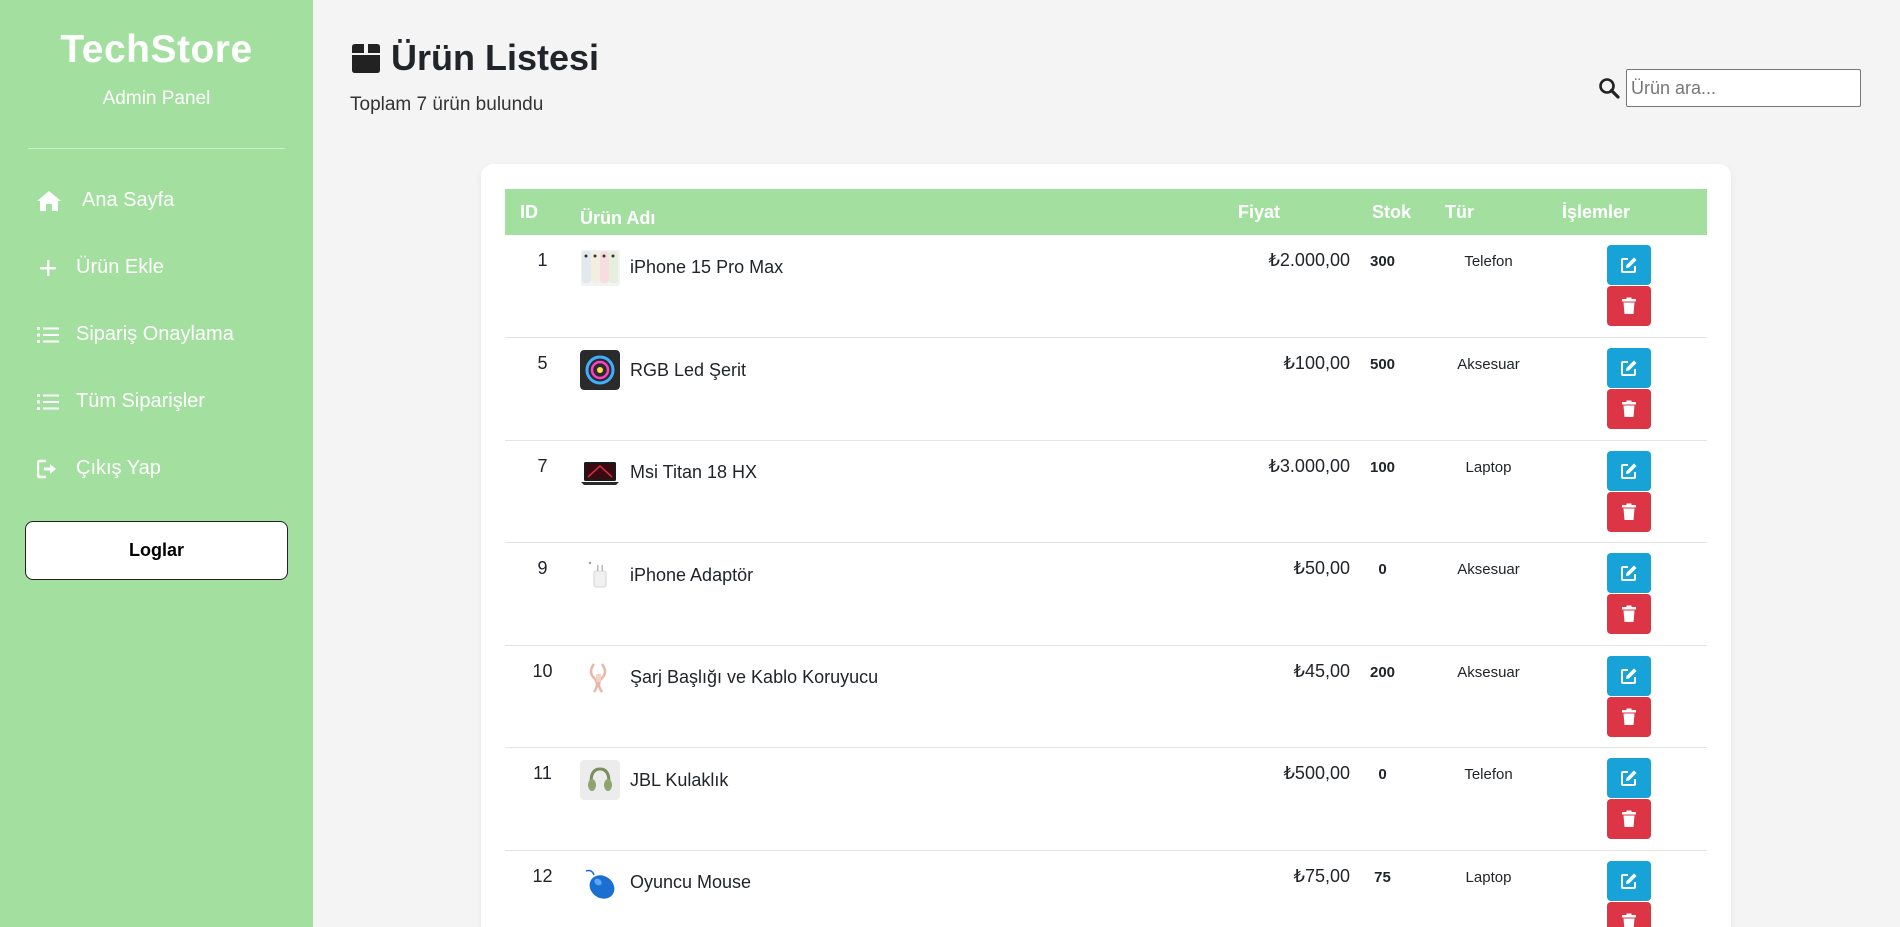  What do you see at coordinates (1106, 491) in the screenshot?
I see `table-row: 7 Msi Titan 18 HX ₺3.000,00 100 Laptop` at bounding box center [1106, 491].